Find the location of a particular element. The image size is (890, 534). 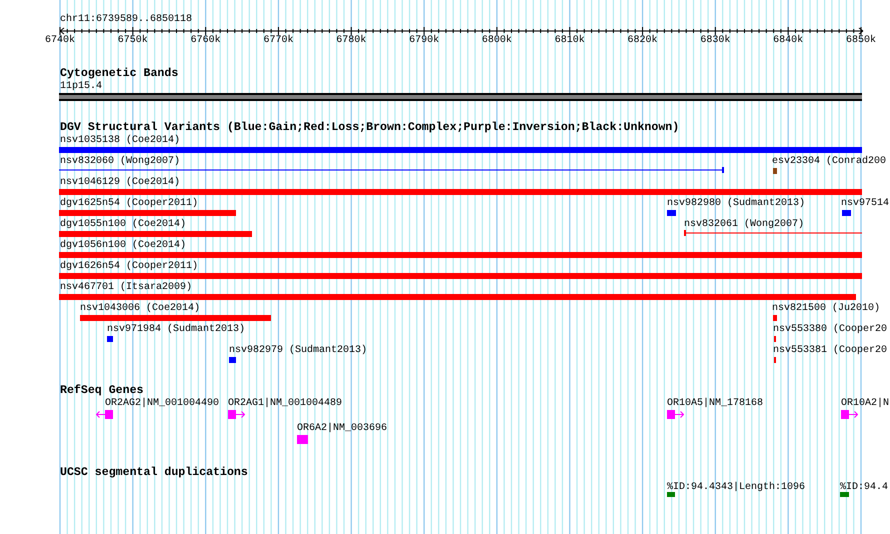

ruler-tick-label: 6830k is located at coordinates (715, 41).